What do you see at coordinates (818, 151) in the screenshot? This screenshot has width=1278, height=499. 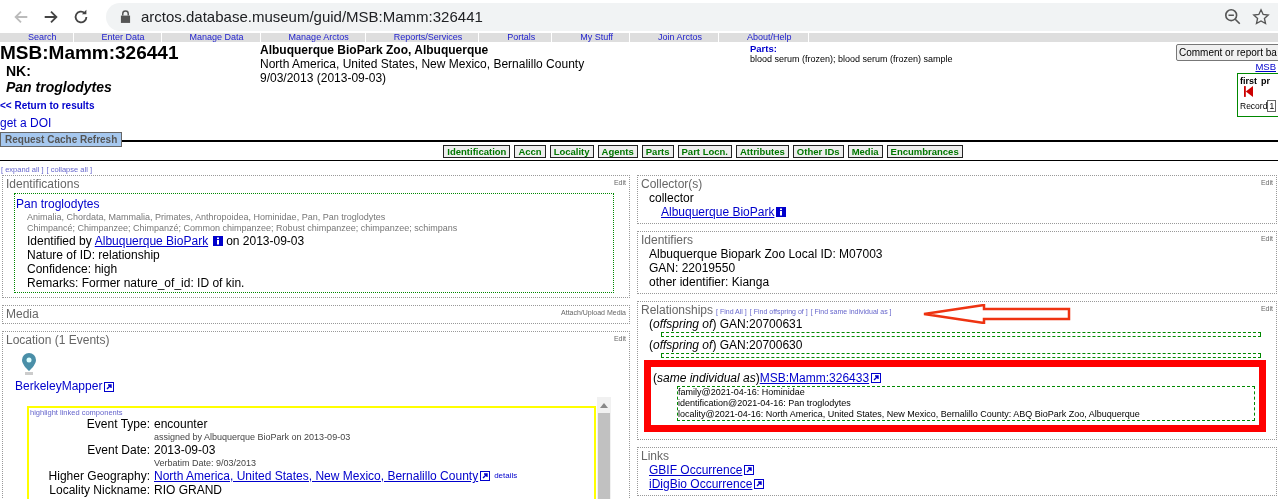 I see `section-button: Other IDs` at bounding box center [818, 151].